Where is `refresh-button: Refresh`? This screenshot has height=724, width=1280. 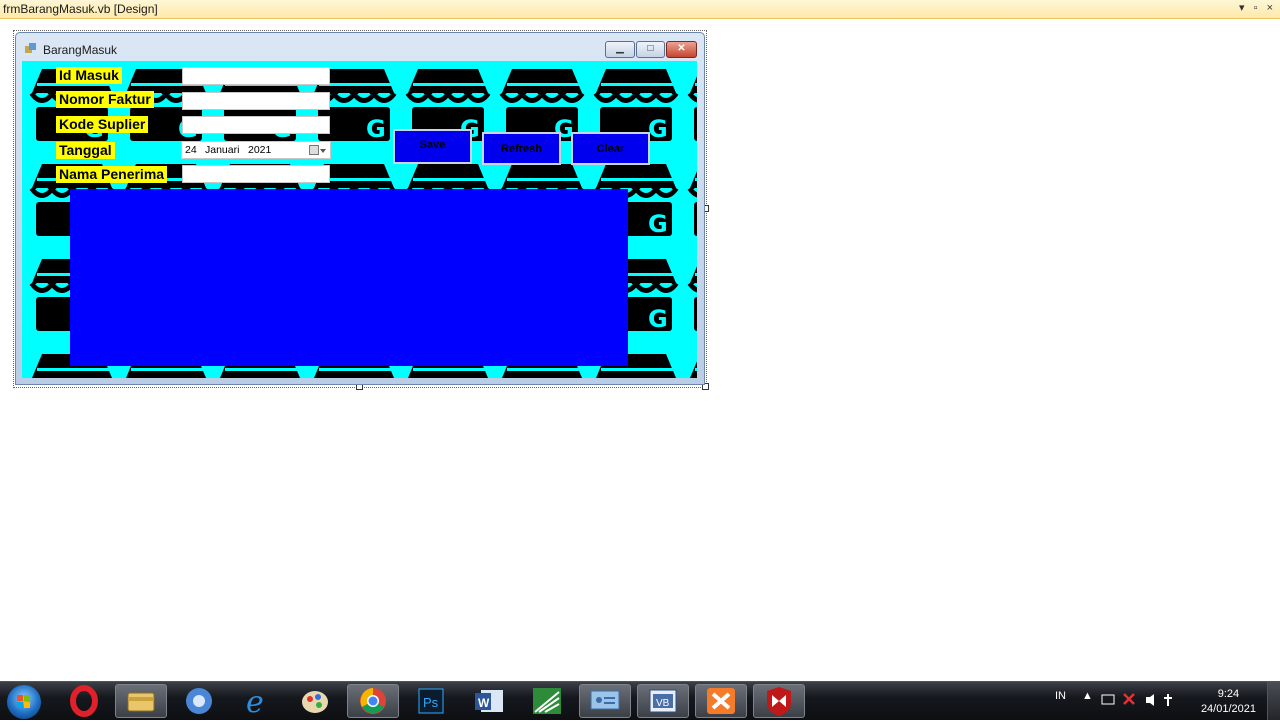 refresh-button: Refresh is located at coordinates (521, 148).